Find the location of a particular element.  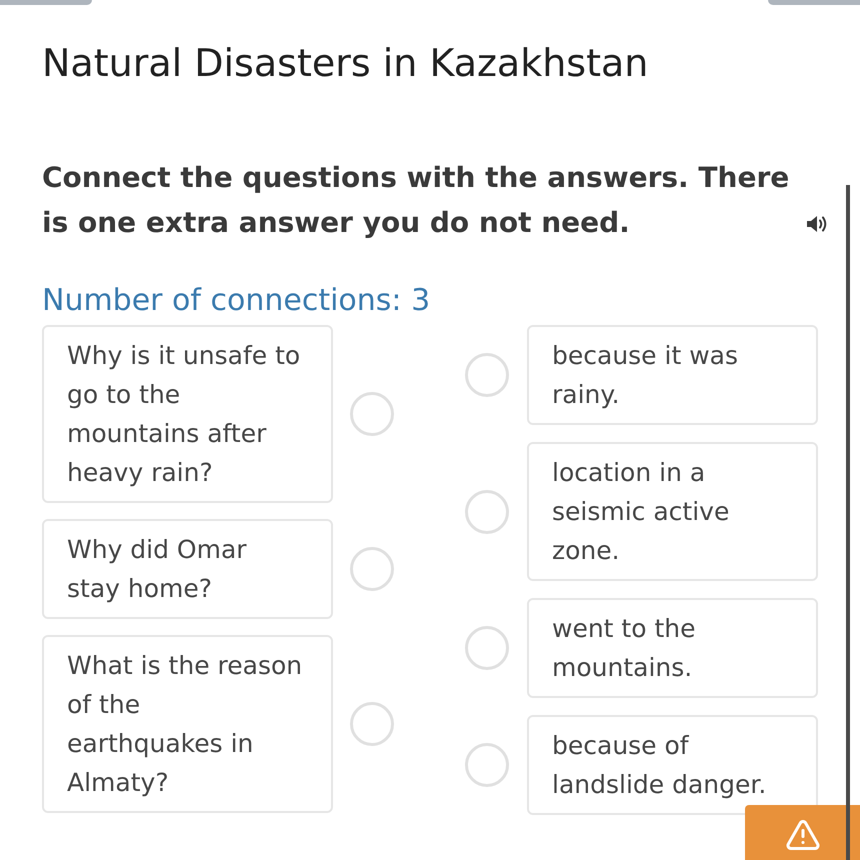

question-card: Why did Omar stay home? is located at coordinates (187, 569).